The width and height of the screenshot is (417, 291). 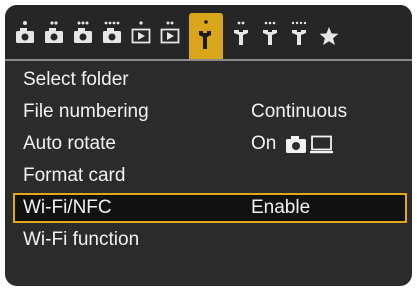 I want to click on menu-item-auto-rotate: Auto rotate On, so click(x=210, y=144).